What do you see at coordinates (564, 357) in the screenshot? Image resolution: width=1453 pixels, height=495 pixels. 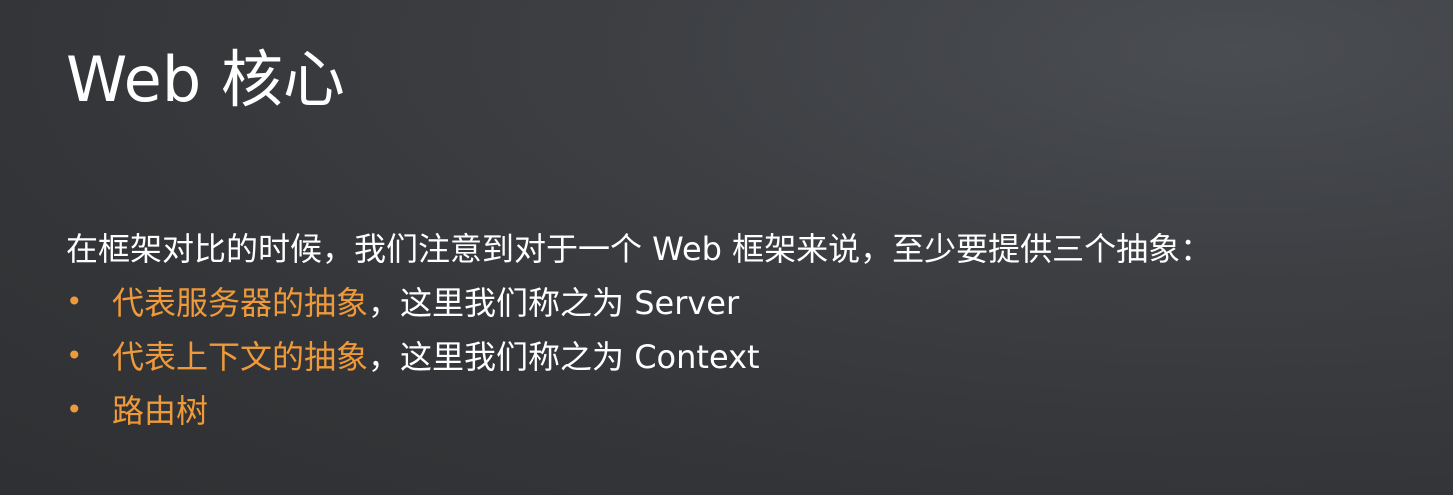 I see `bullet-rest: ，这里我们称之为 Context` at bounding box center [564, 357].